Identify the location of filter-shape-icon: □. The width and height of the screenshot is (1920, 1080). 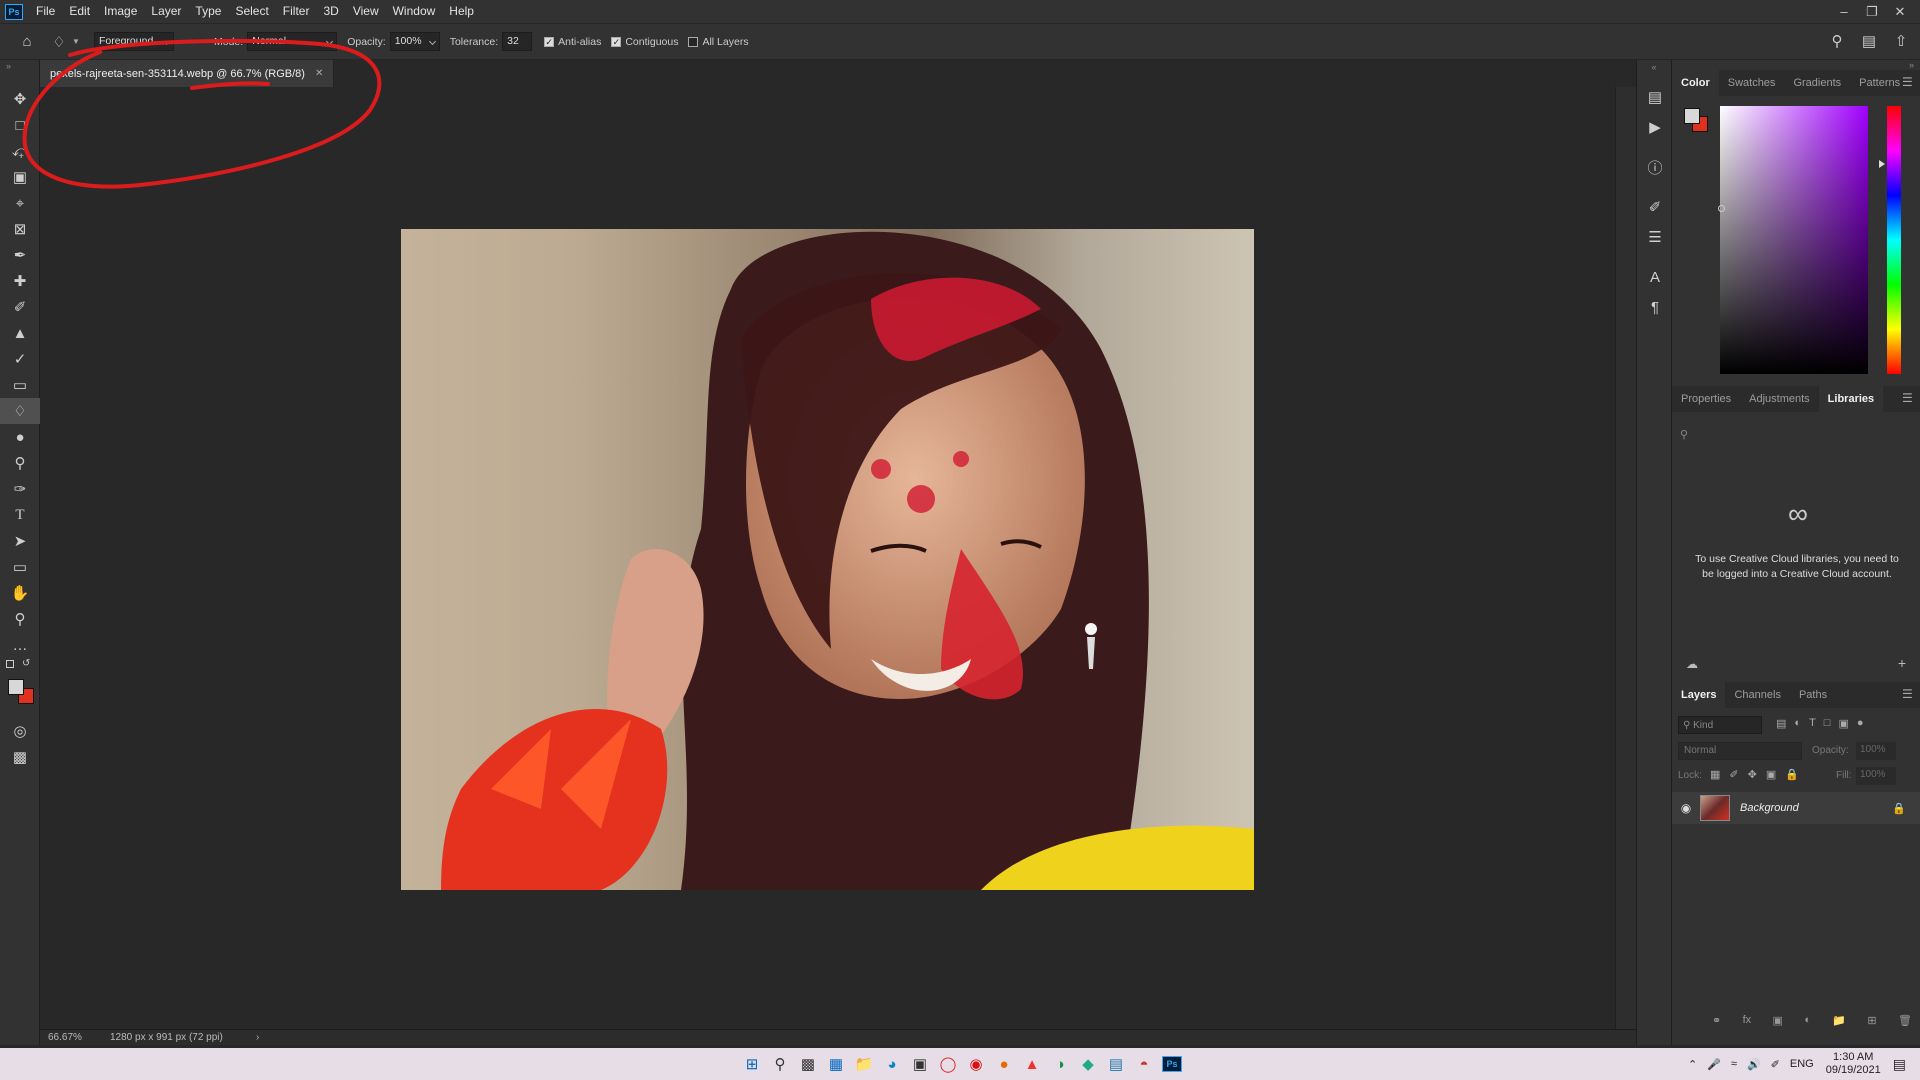
(1827, 723).